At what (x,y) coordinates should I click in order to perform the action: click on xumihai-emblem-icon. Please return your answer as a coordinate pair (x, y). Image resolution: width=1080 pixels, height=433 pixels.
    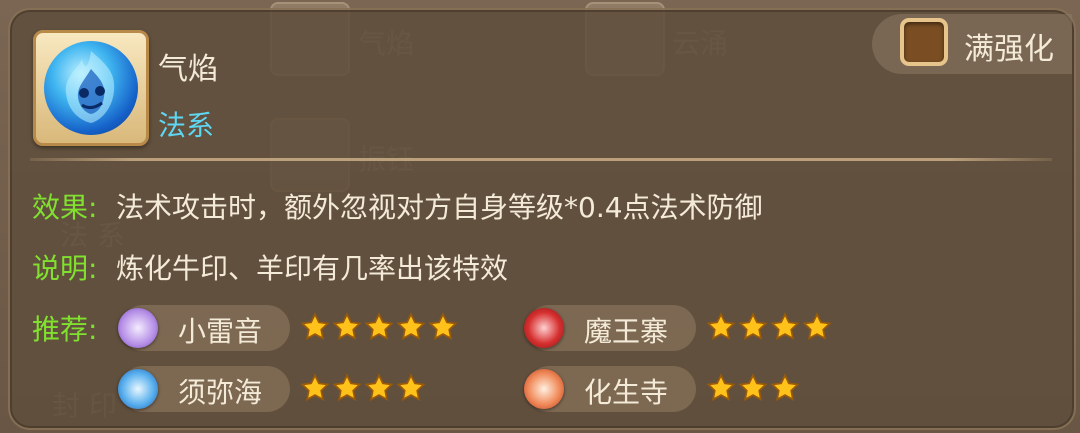
    Looking at the image, I should click on (138, 389).